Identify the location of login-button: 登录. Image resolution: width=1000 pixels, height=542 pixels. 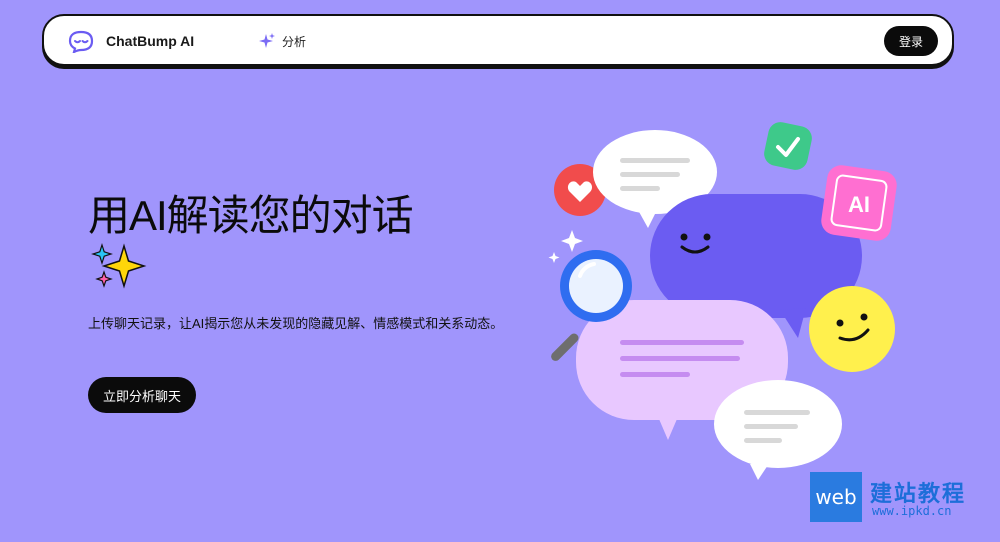
(911, 41).